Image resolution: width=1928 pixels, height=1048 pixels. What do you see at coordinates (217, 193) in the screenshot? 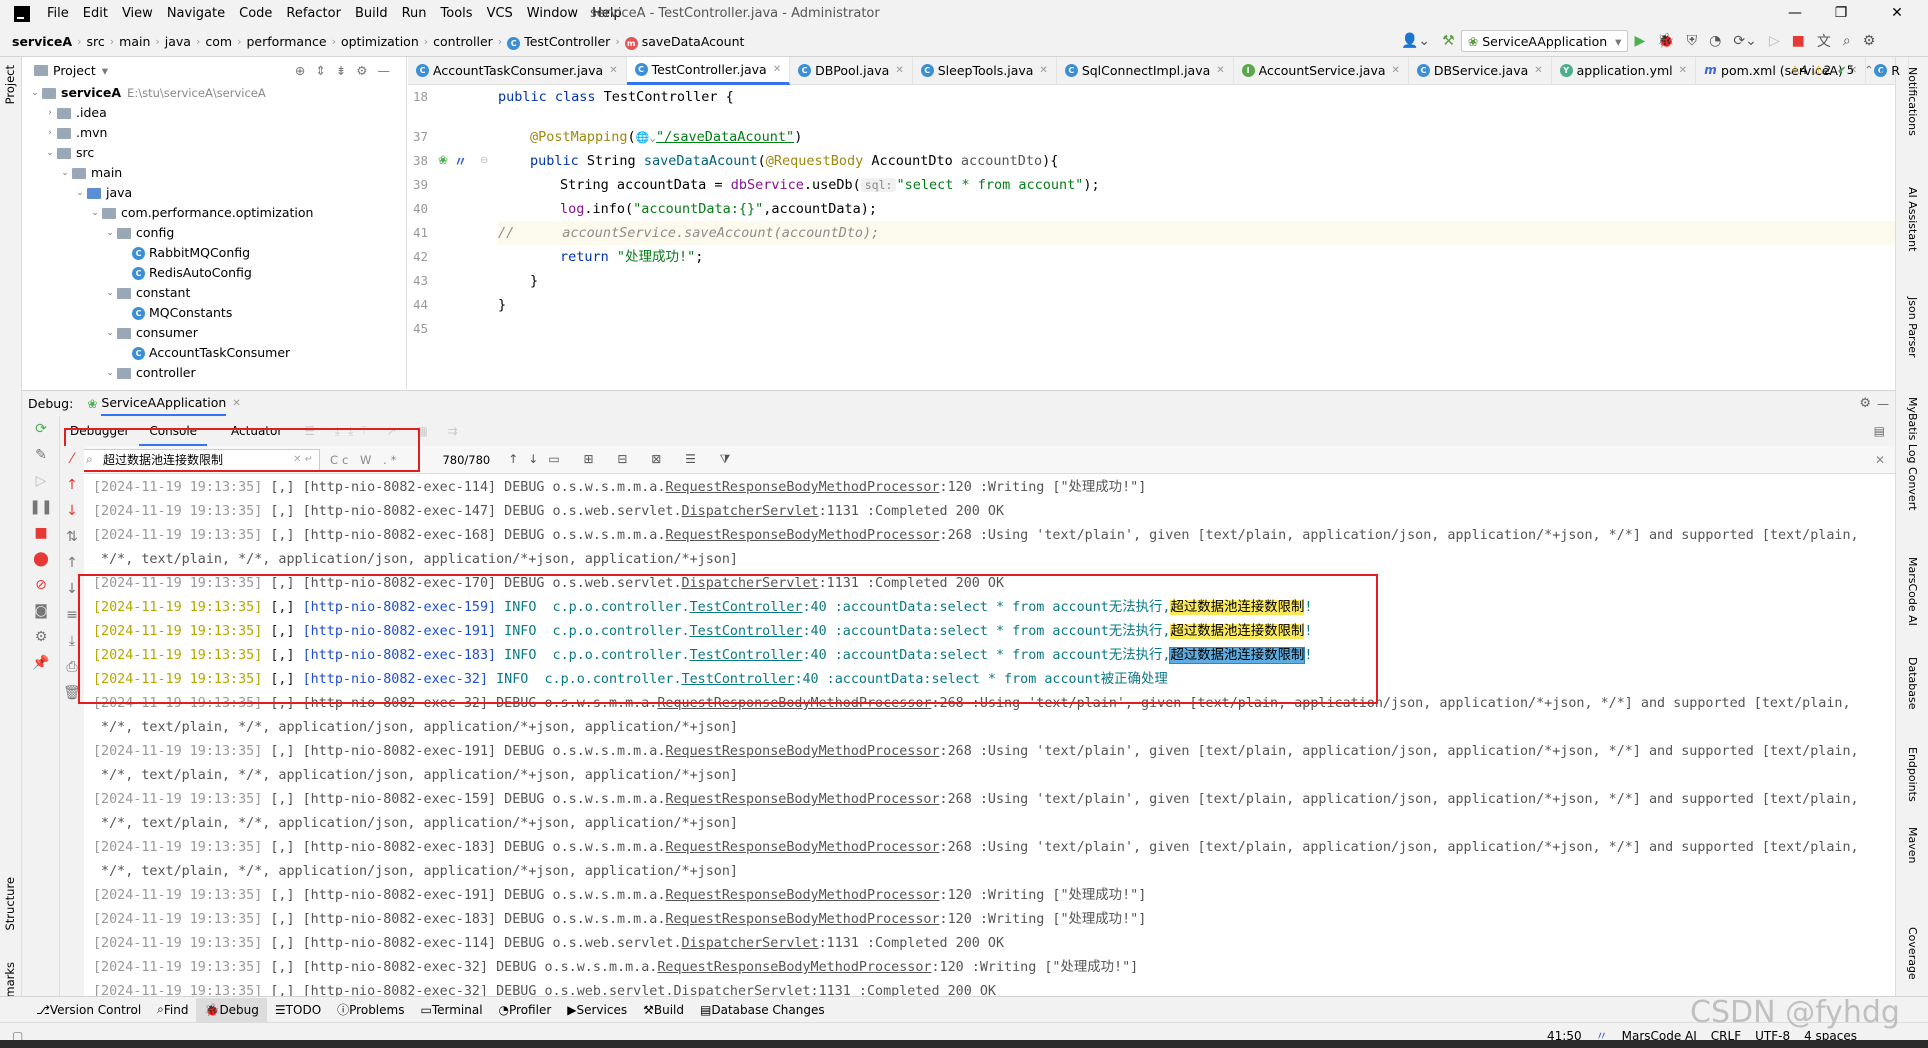
I see `tree-item: ⌄ java` at bounding box center [217, 193].